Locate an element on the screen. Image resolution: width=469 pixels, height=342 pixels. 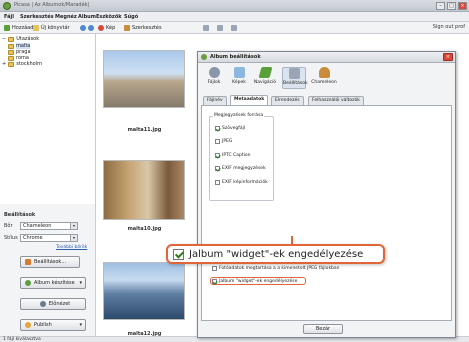
skin-value: Chameleon is located at coordinates (37, 226).